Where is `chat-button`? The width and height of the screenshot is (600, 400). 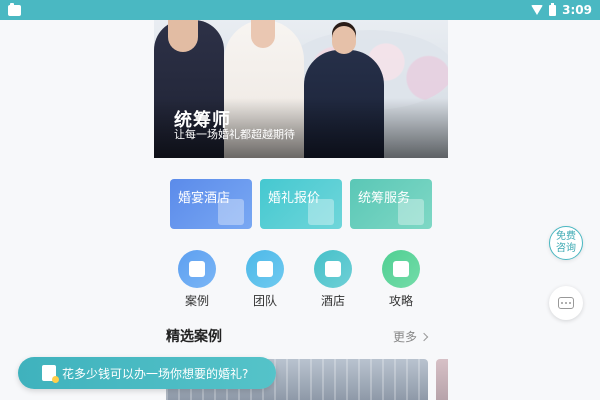
chat-button is located at coordinates (566, 303).